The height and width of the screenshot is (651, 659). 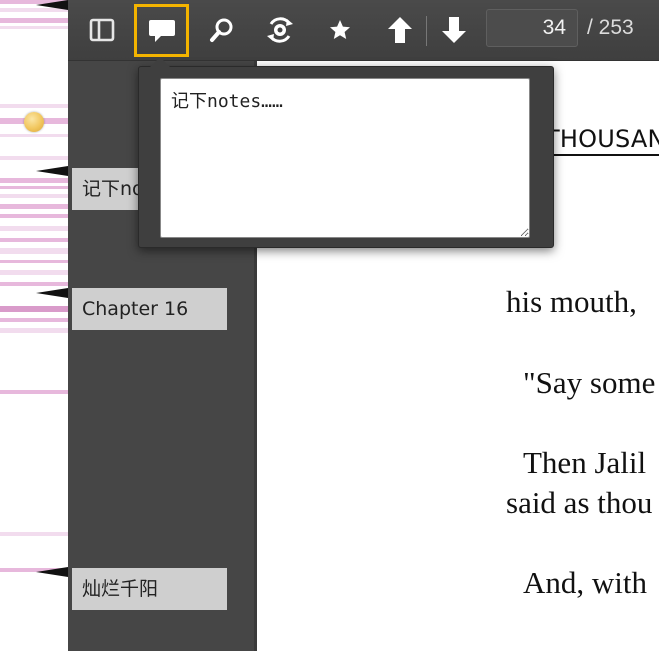 What do you see at coordinates (34, 122) in the screenshot?
I see `scroll-position-knob` at bounding box center [34, 122].